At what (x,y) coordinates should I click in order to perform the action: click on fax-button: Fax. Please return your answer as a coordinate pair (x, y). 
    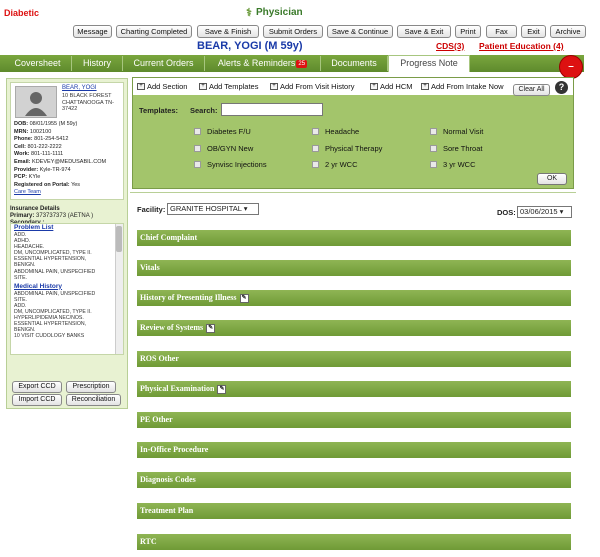
    Looking at the image, I should click on (501, 31).